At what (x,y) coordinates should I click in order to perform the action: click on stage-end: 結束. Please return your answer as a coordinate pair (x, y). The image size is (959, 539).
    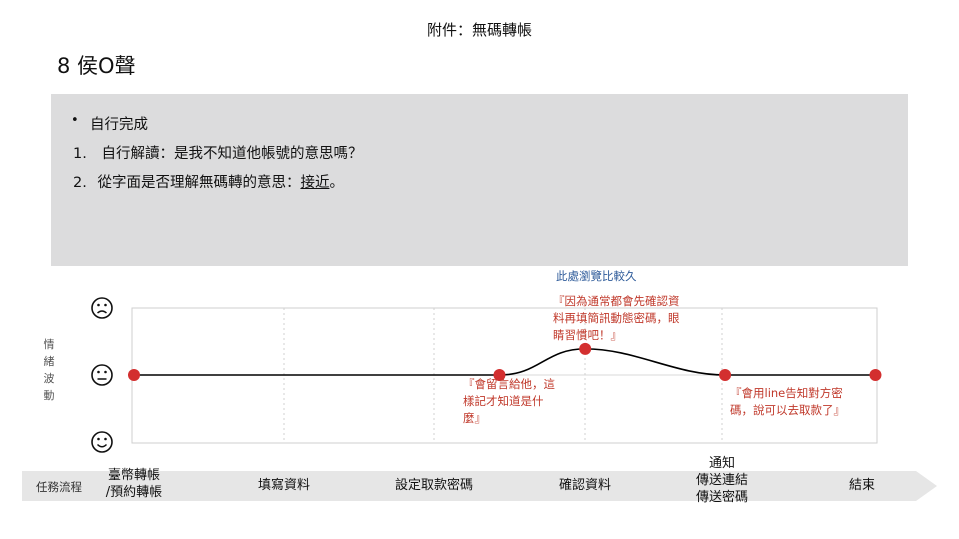
    Looking at the image, I should click on (862, 485).